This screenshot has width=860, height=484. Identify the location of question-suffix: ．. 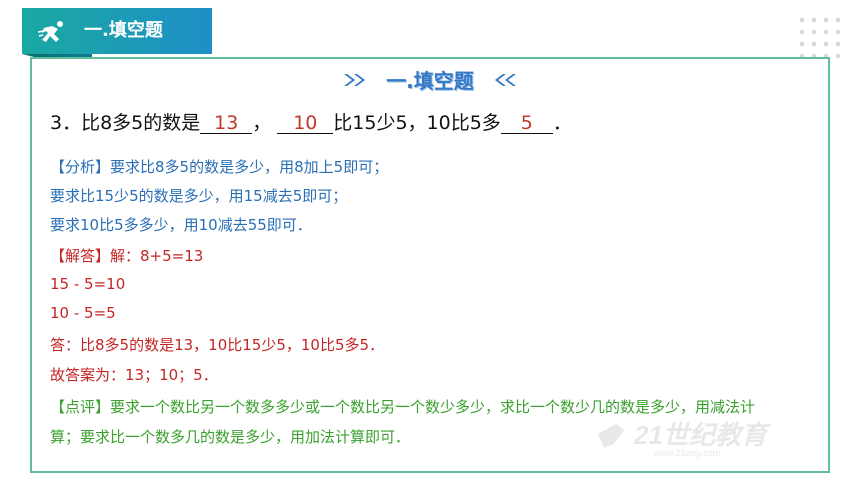
(562, 123).